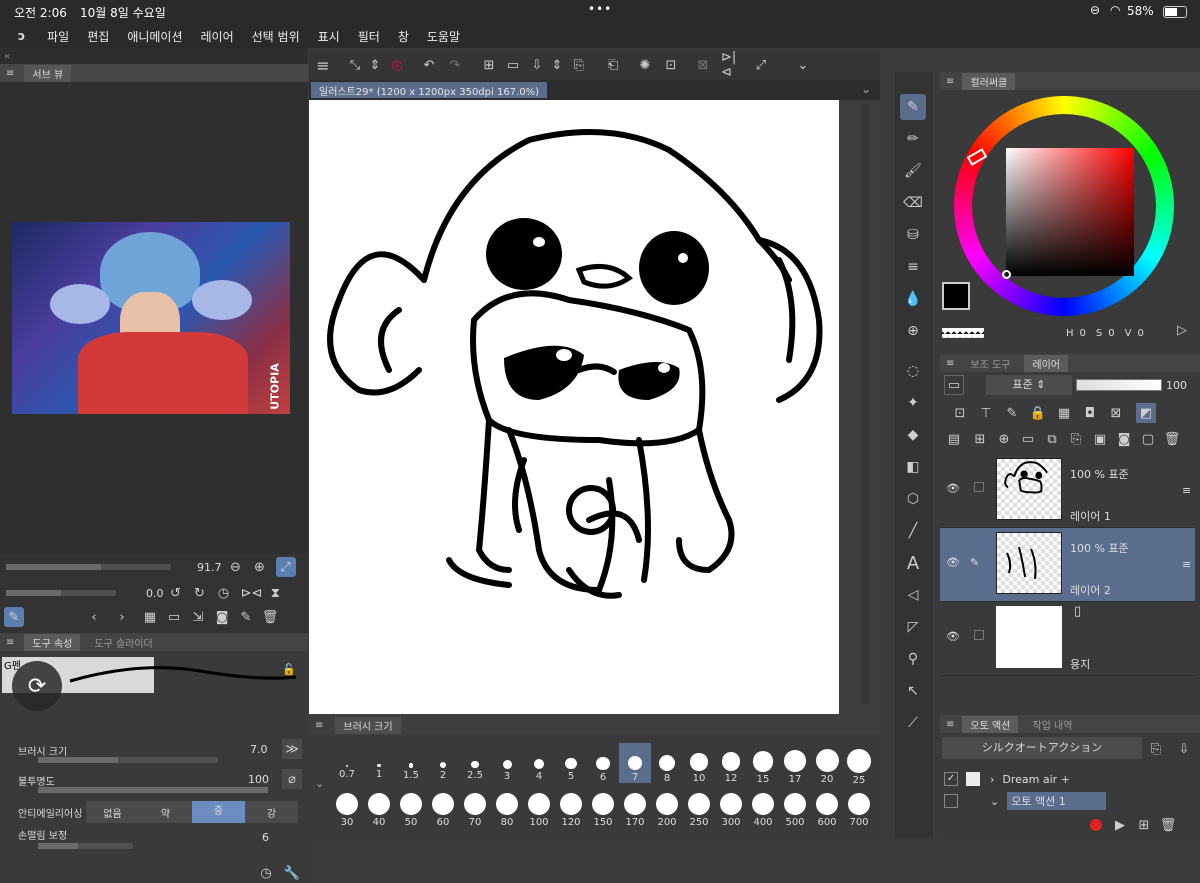  What do you see at coordinates (913, 267) in the screenshot?
I see `decoration-tool-icon: ≡` at bounding box center [913, 267].